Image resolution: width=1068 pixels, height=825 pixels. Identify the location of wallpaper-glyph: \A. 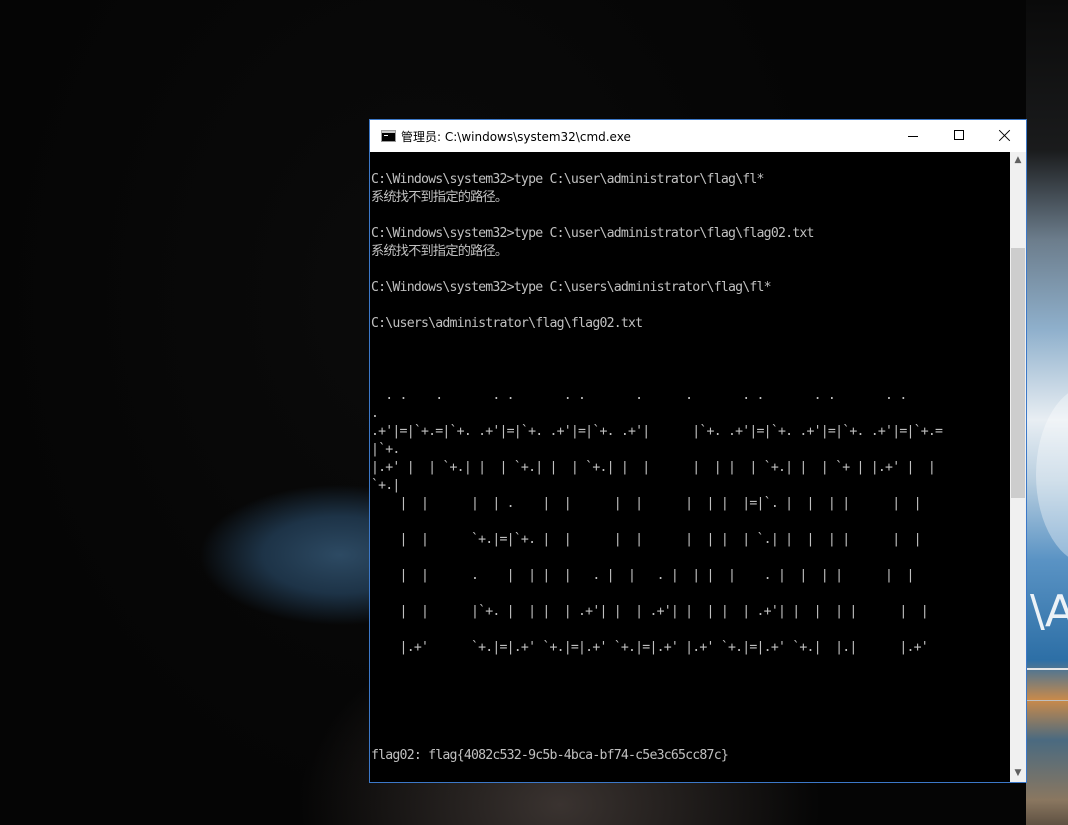
(1049, 611).